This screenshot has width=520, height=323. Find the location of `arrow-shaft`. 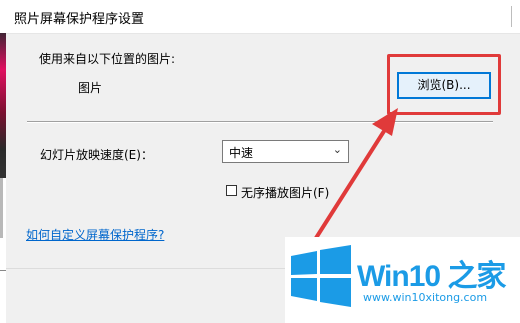

arrow-shaft is located at coordinates (351, 183).